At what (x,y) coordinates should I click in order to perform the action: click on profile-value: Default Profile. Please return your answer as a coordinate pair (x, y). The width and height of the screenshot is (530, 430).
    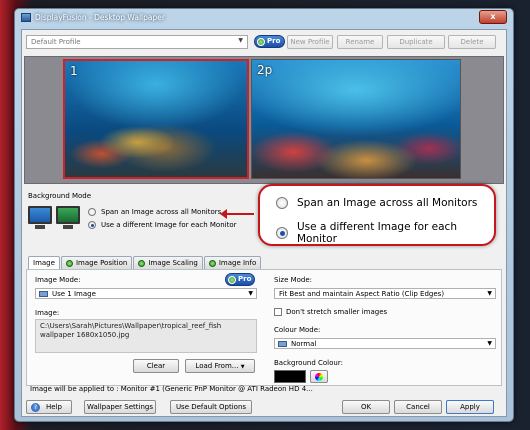
    Looking at the image, I should click on (56, 42).